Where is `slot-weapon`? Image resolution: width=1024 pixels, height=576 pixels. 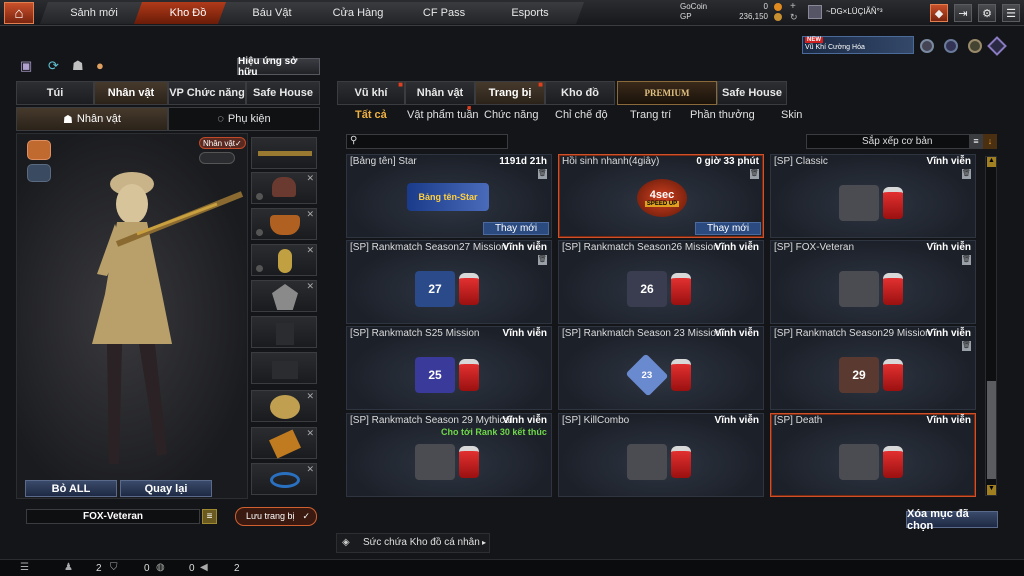 slot-weapon is located at coordinates (284, 153).